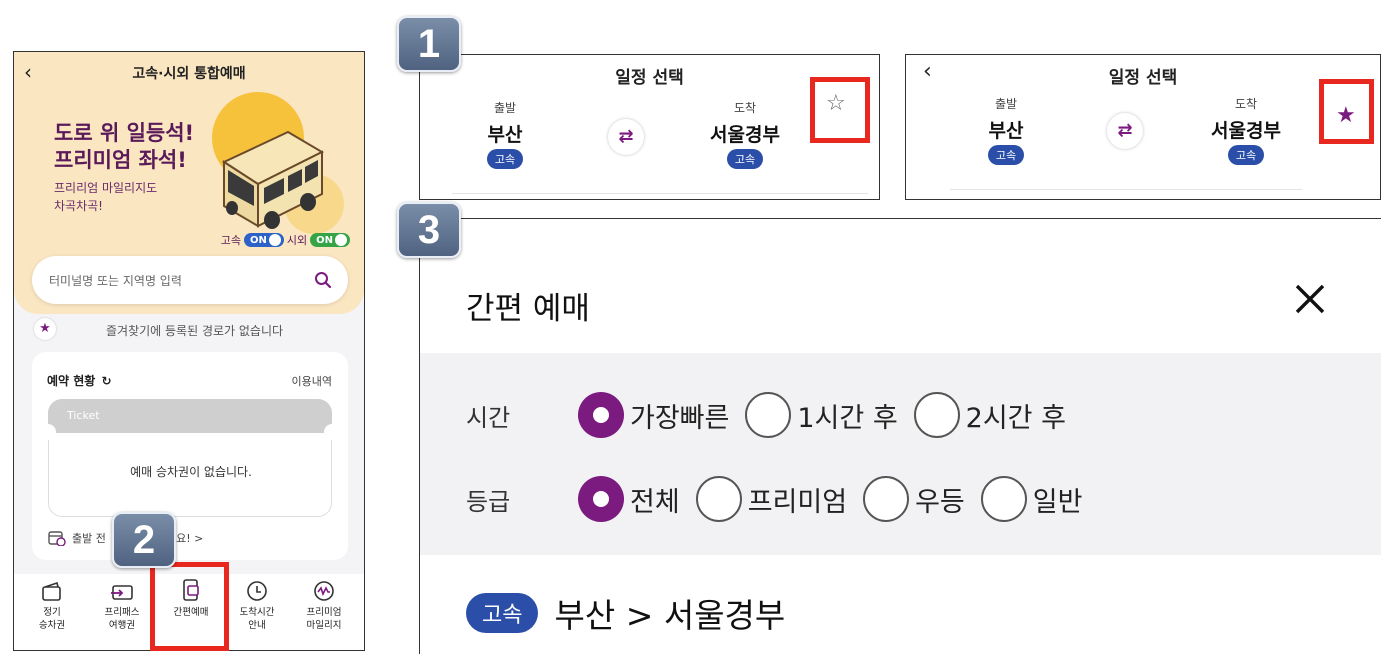 The height and width of the screenshot is (672, 1396). I want to click on step-badge-3: 3, so click(429, 230).